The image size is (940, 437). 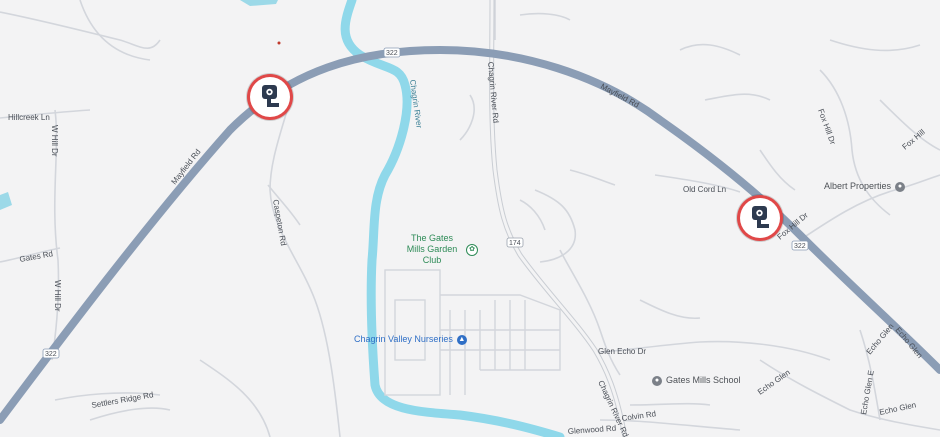 What do you see at coordinates (880, 339) in the screenshot?
I see `road-label-echo-glen-b: Echo Glen` at bounding box center [880, 339].